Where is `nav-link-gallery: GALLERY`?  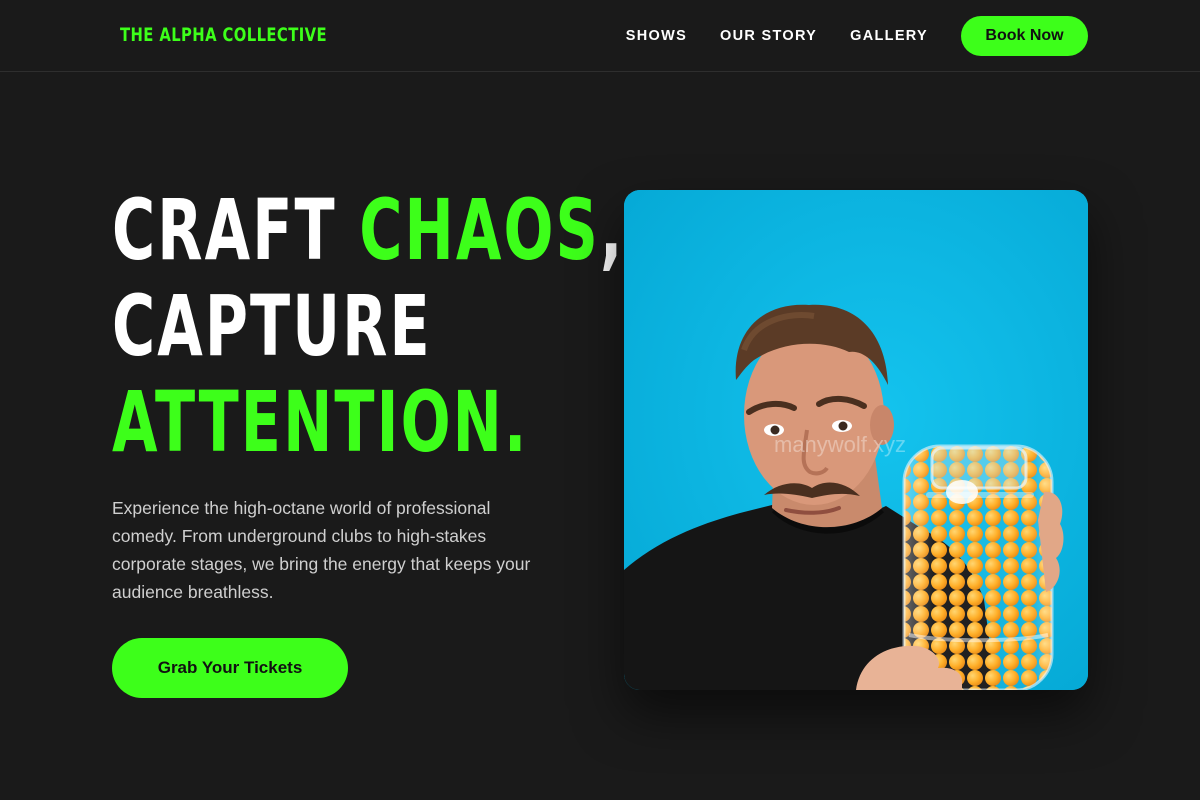 nav-link-gallery: GALLERY is located at coordinates (889, 36).